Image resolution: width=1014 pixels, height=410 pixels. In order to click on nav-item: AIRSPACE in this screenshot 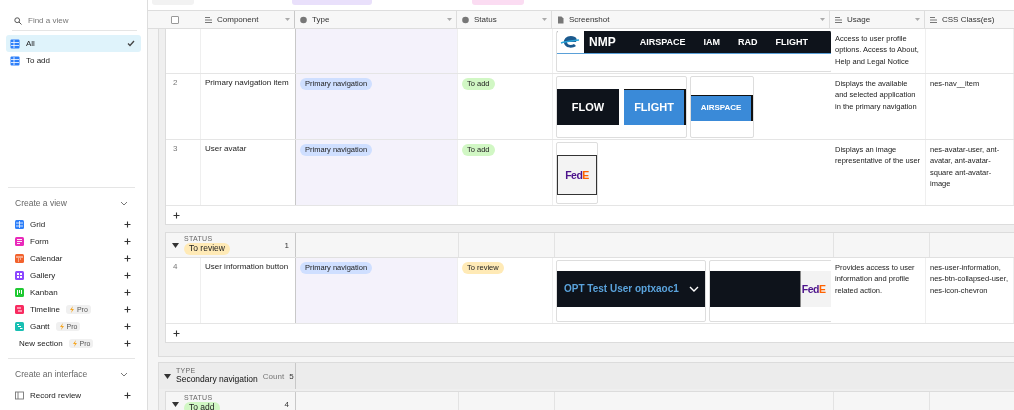, I will do `click(662, 42)`.